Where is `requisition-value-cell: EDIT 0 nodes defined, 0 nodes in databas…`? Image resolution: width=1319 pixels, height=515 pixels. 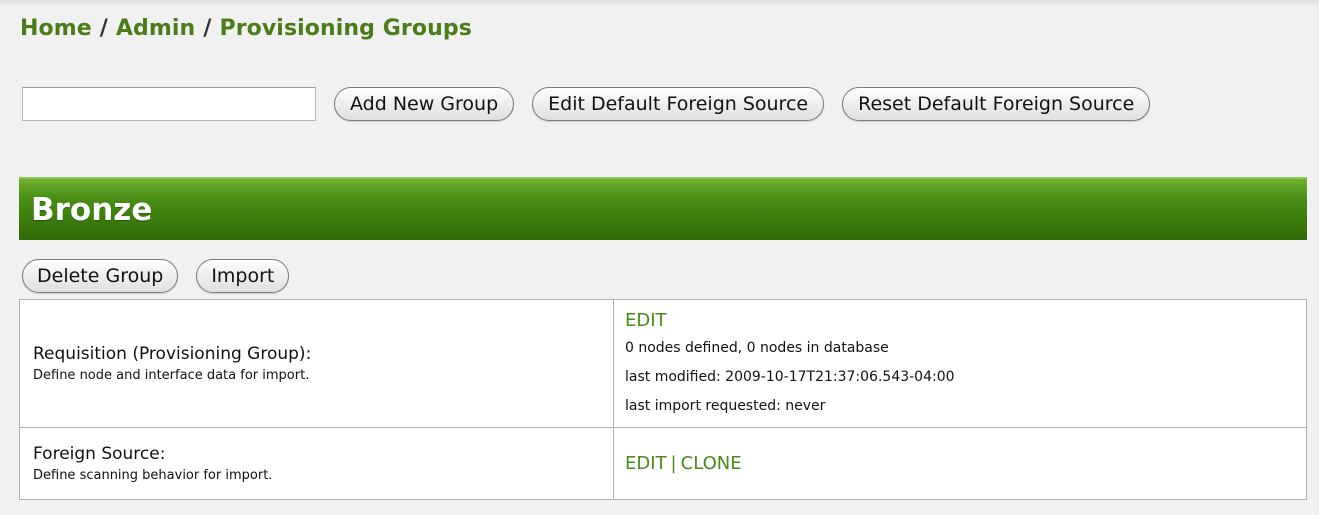 requisition-value-cell: EDIT 0 nodes defined, 0 nodes in databas… is located at coordinates (960, 363).